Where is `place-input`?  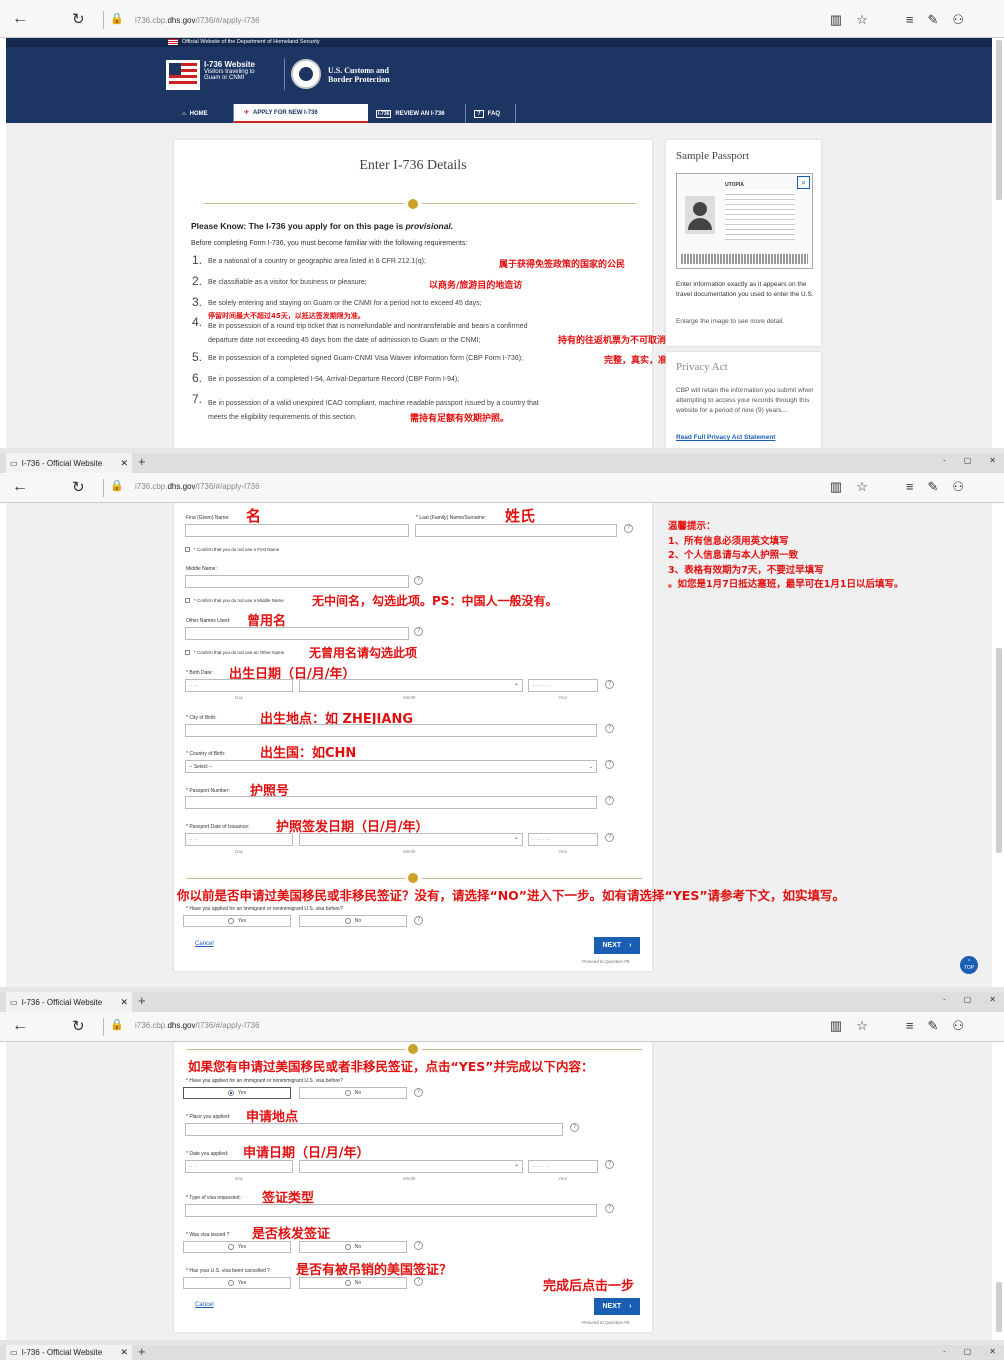 place-input is located at coordinates (374, 1129).